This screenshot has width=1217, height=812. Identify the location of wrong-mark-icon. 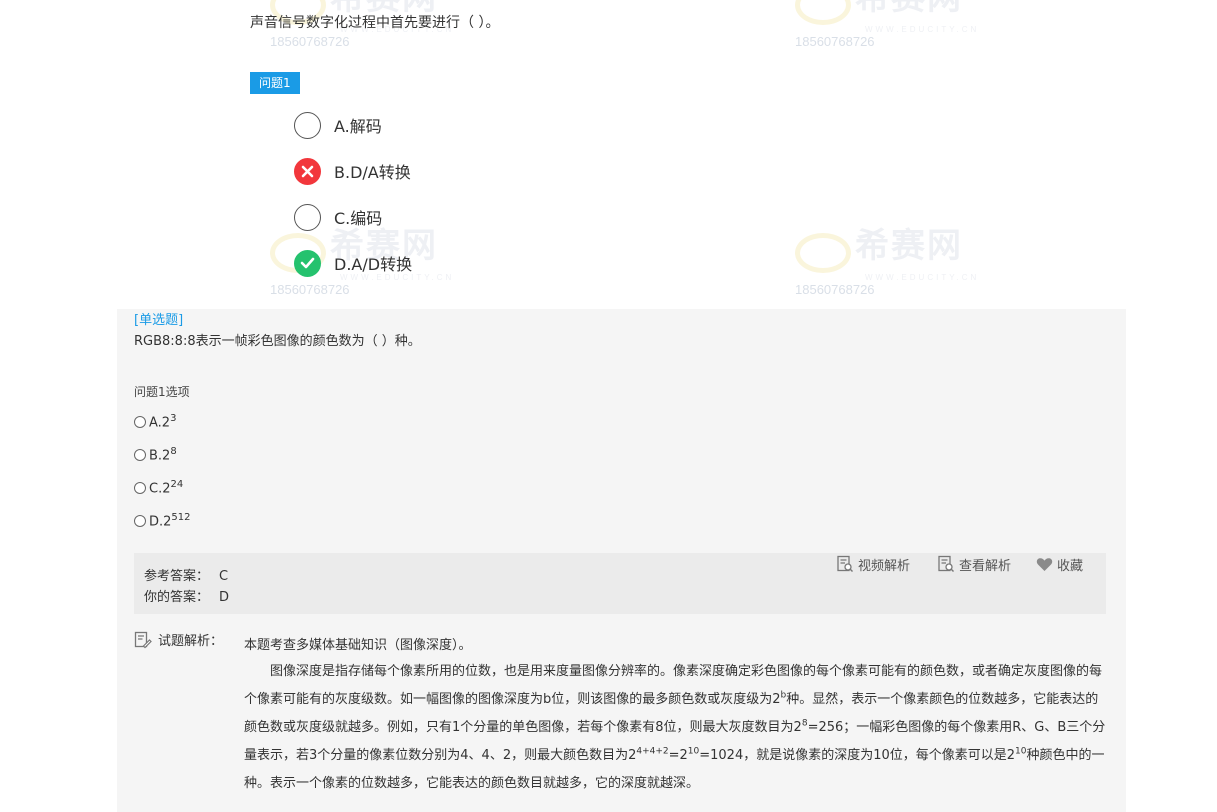
(307, 171).